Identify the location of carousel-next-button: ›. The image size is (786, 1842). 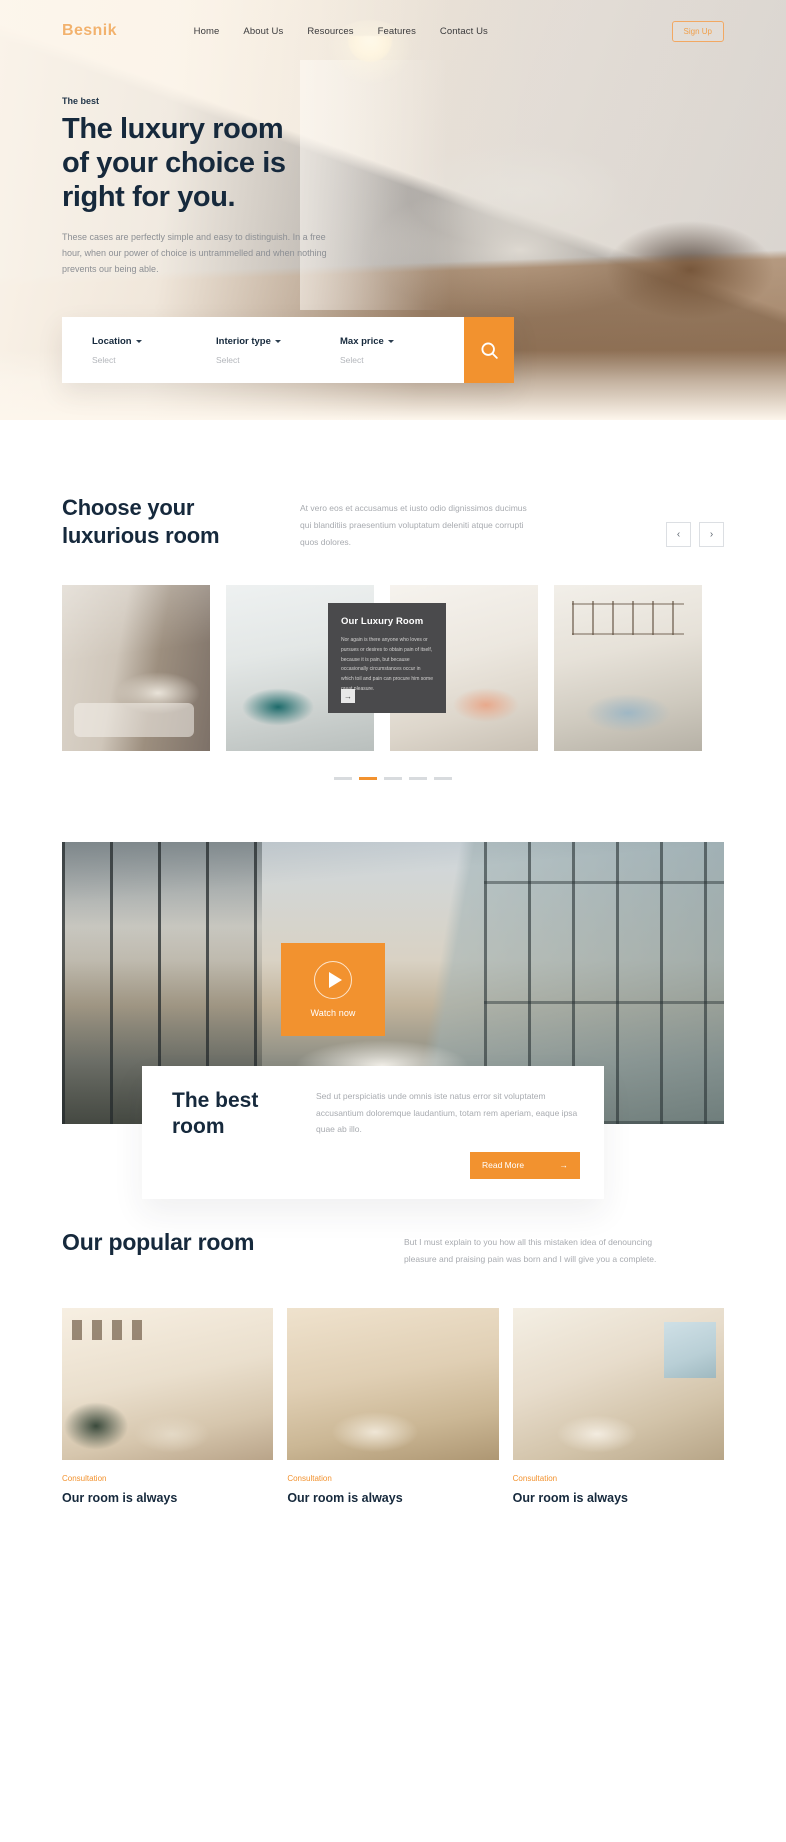
(711, 534).